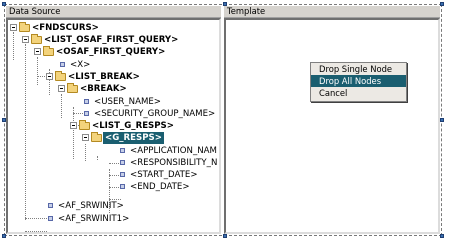  I want to click on tree-node-label: <BREAK>, so click(103, 89).